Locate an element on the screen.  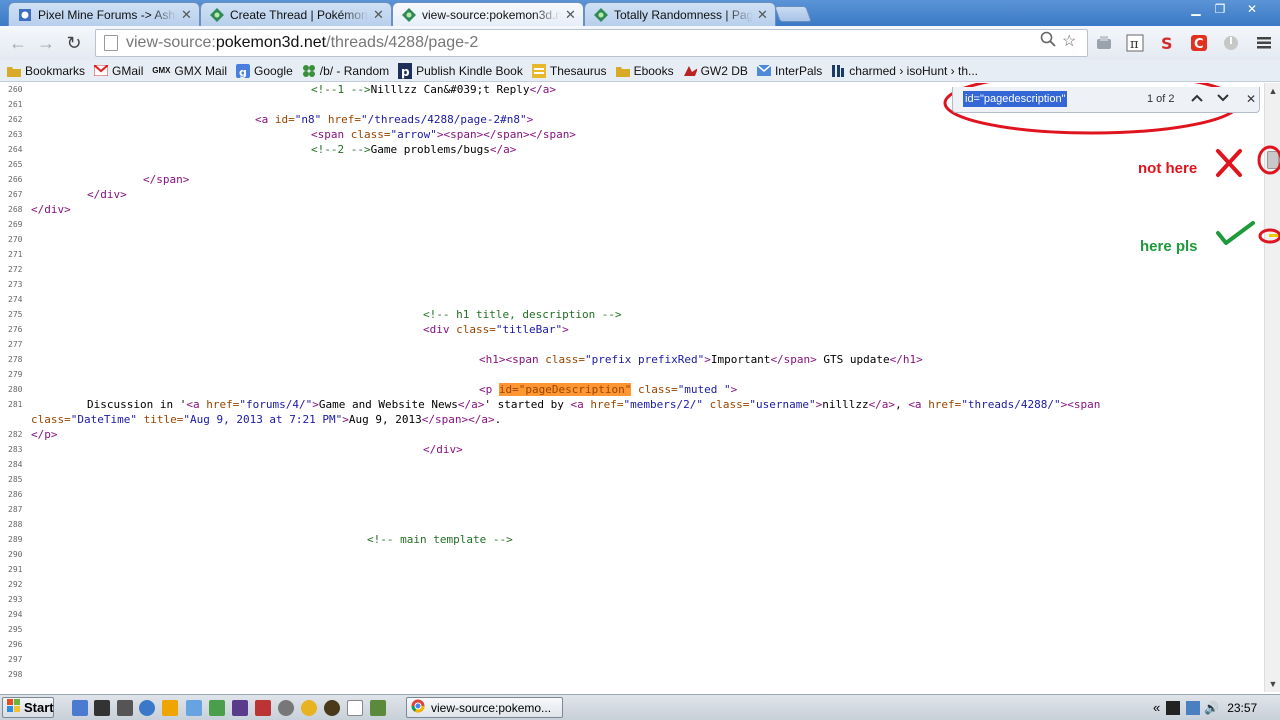
bookmark-google: g Google is located at coordinates (264, 70).